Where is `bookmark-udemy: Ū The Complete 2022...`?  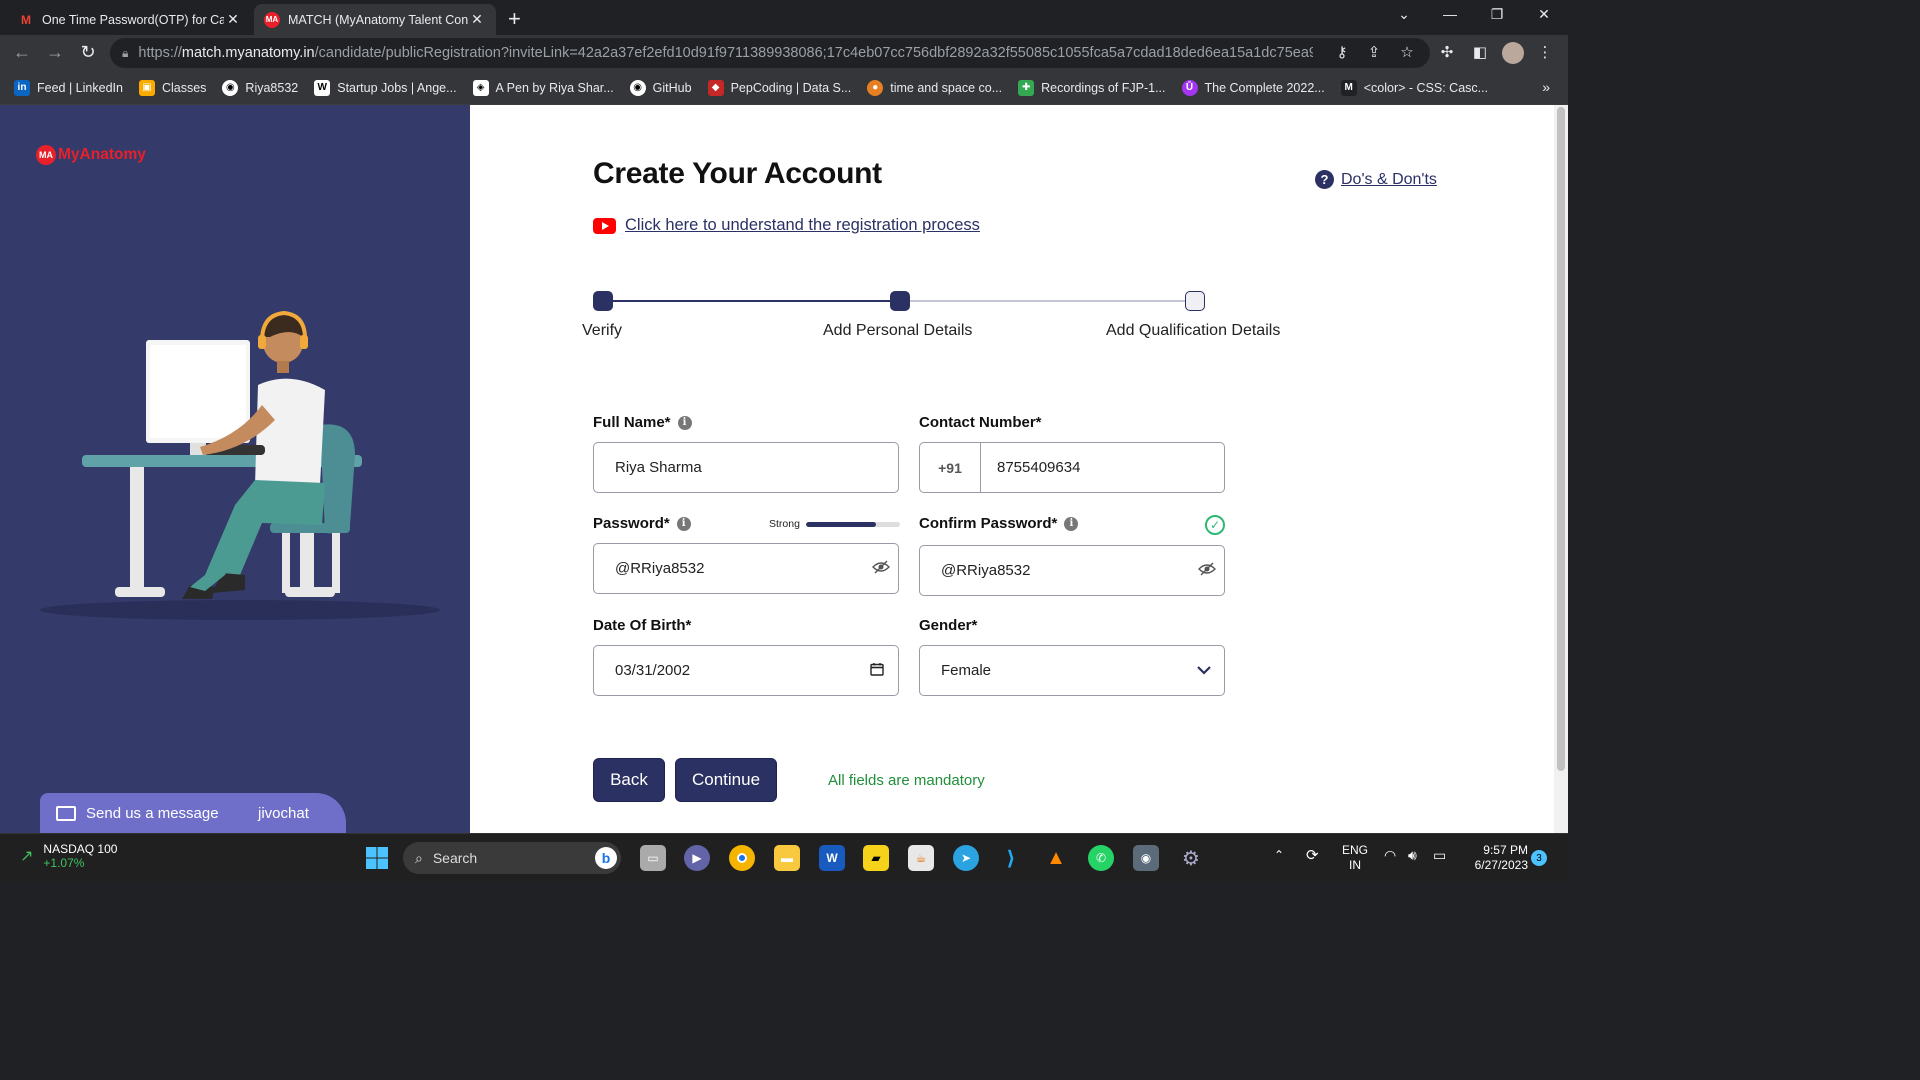
bookmark-udemy: Ū The Complete 2022... is located at coordinates (1253, 87).